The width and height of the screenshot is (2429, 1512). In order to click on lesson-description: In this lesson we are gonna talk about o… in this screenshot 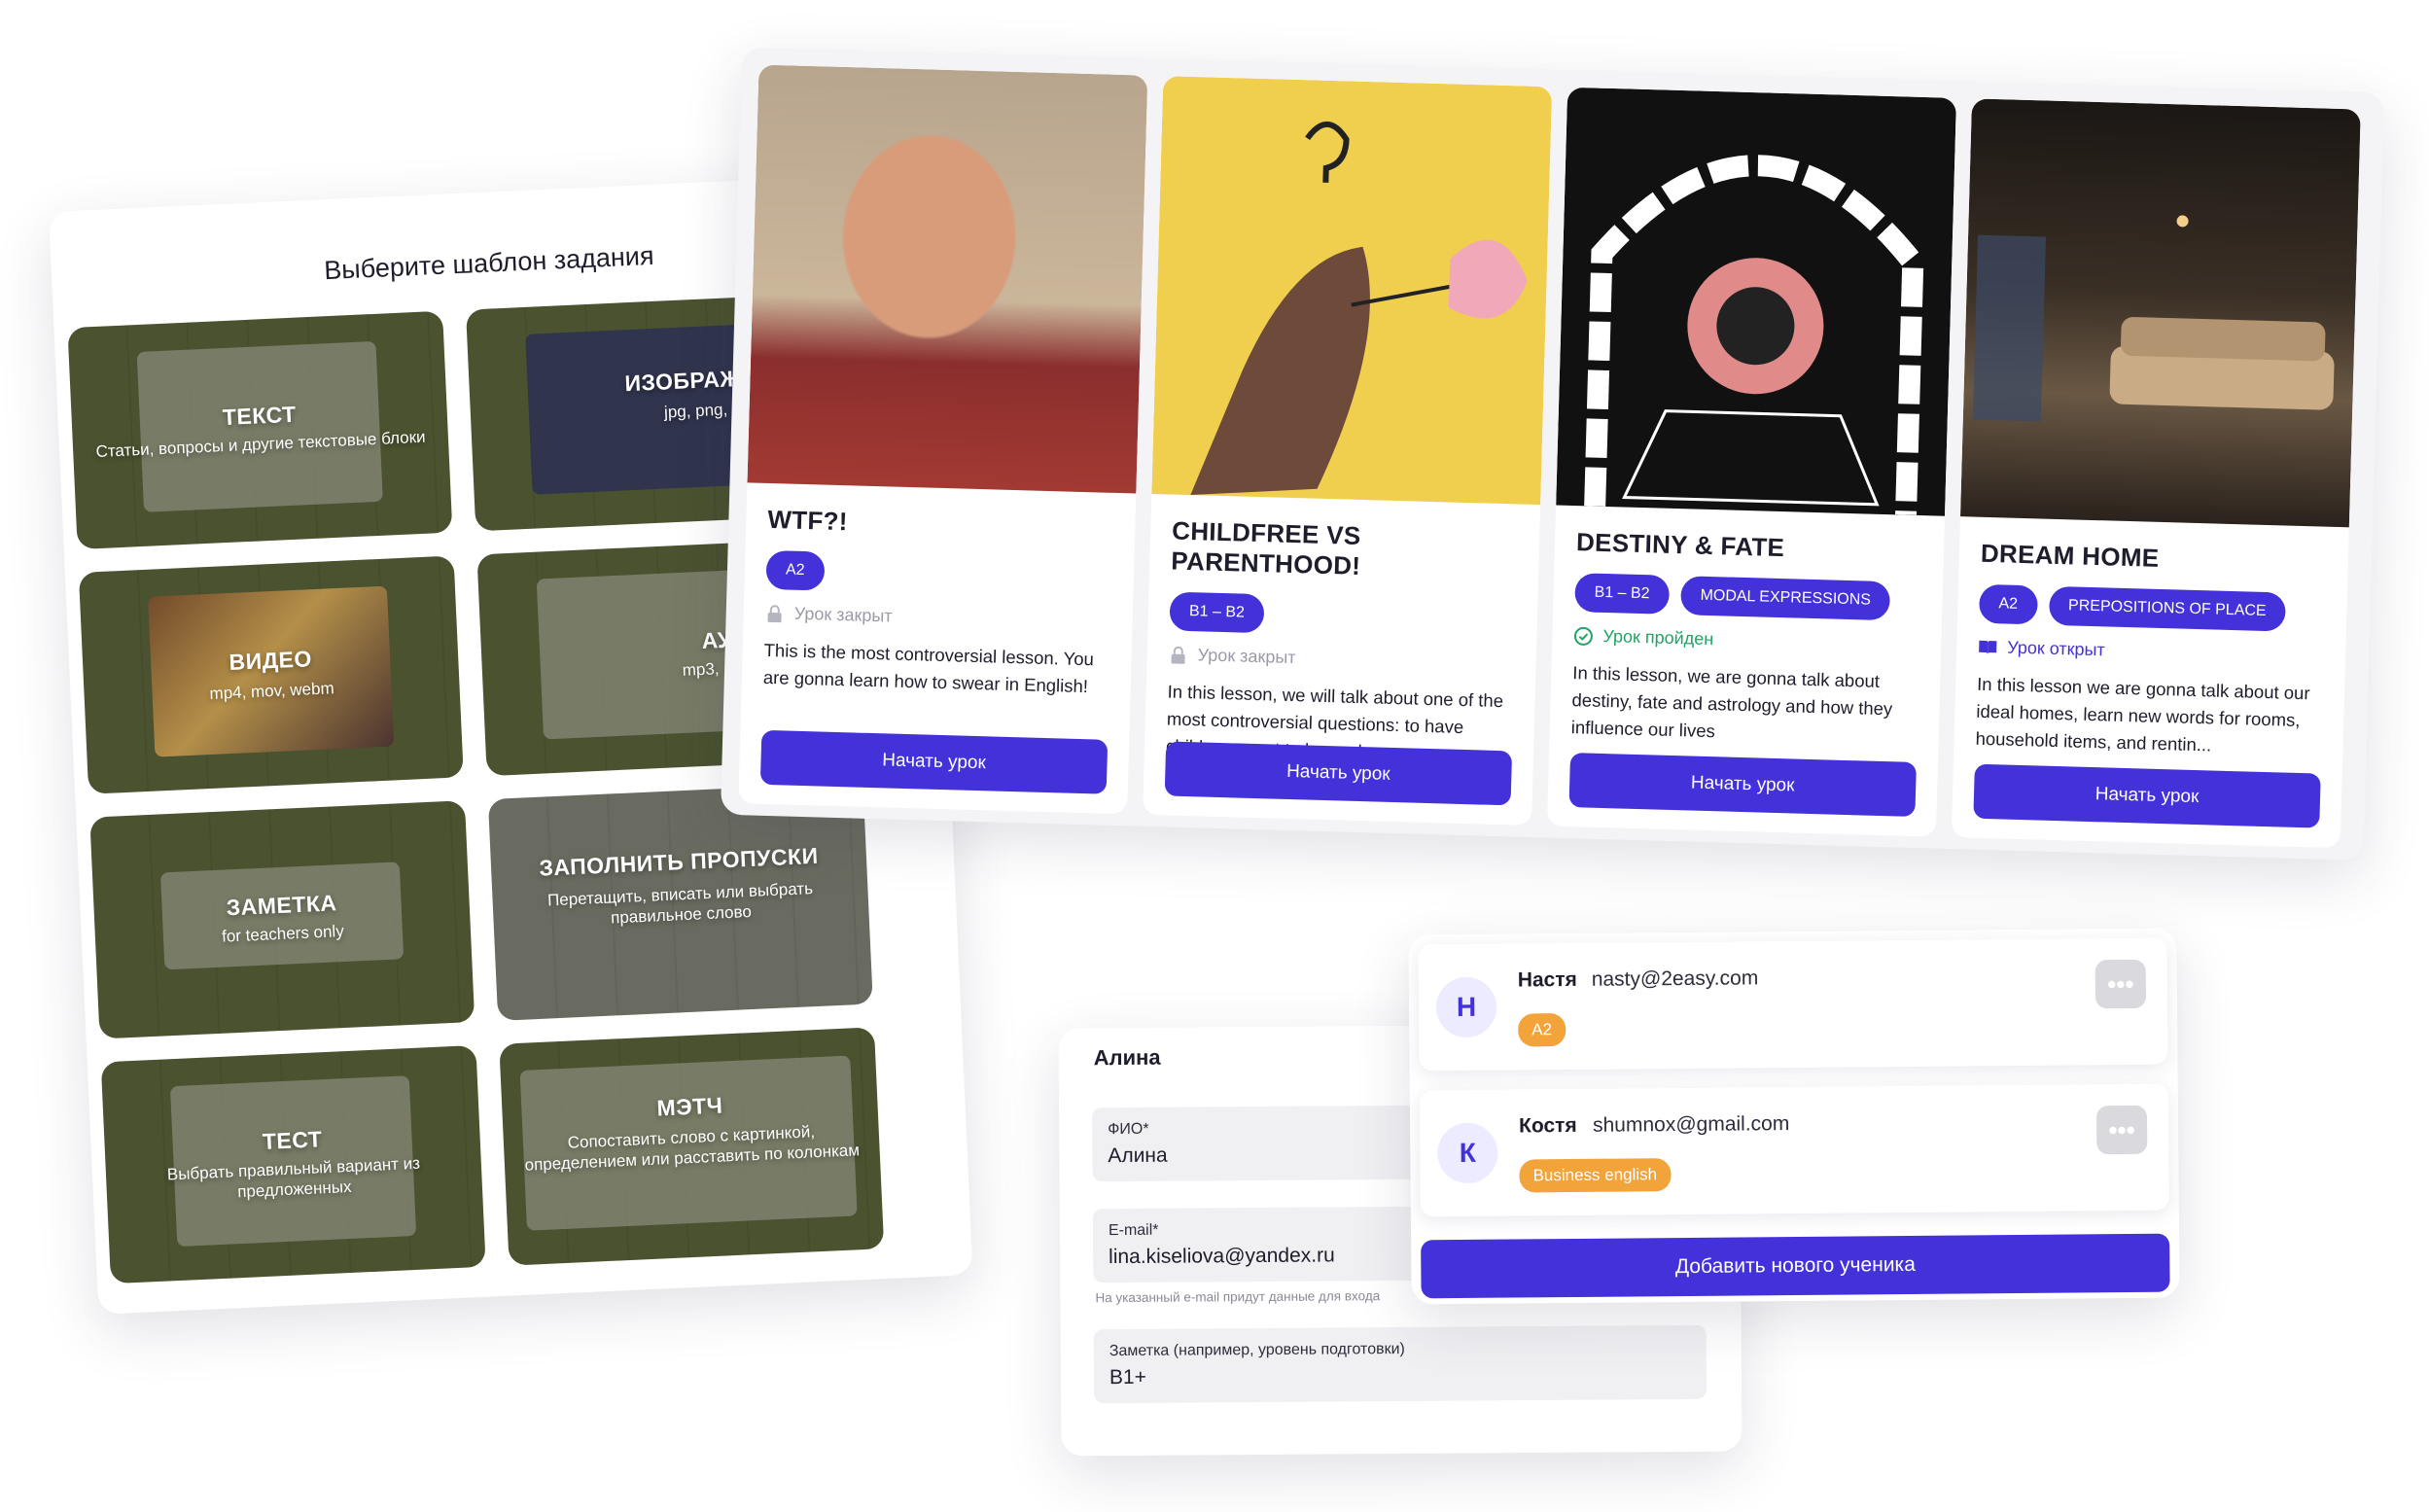, I will do `click(2143, 714)`.